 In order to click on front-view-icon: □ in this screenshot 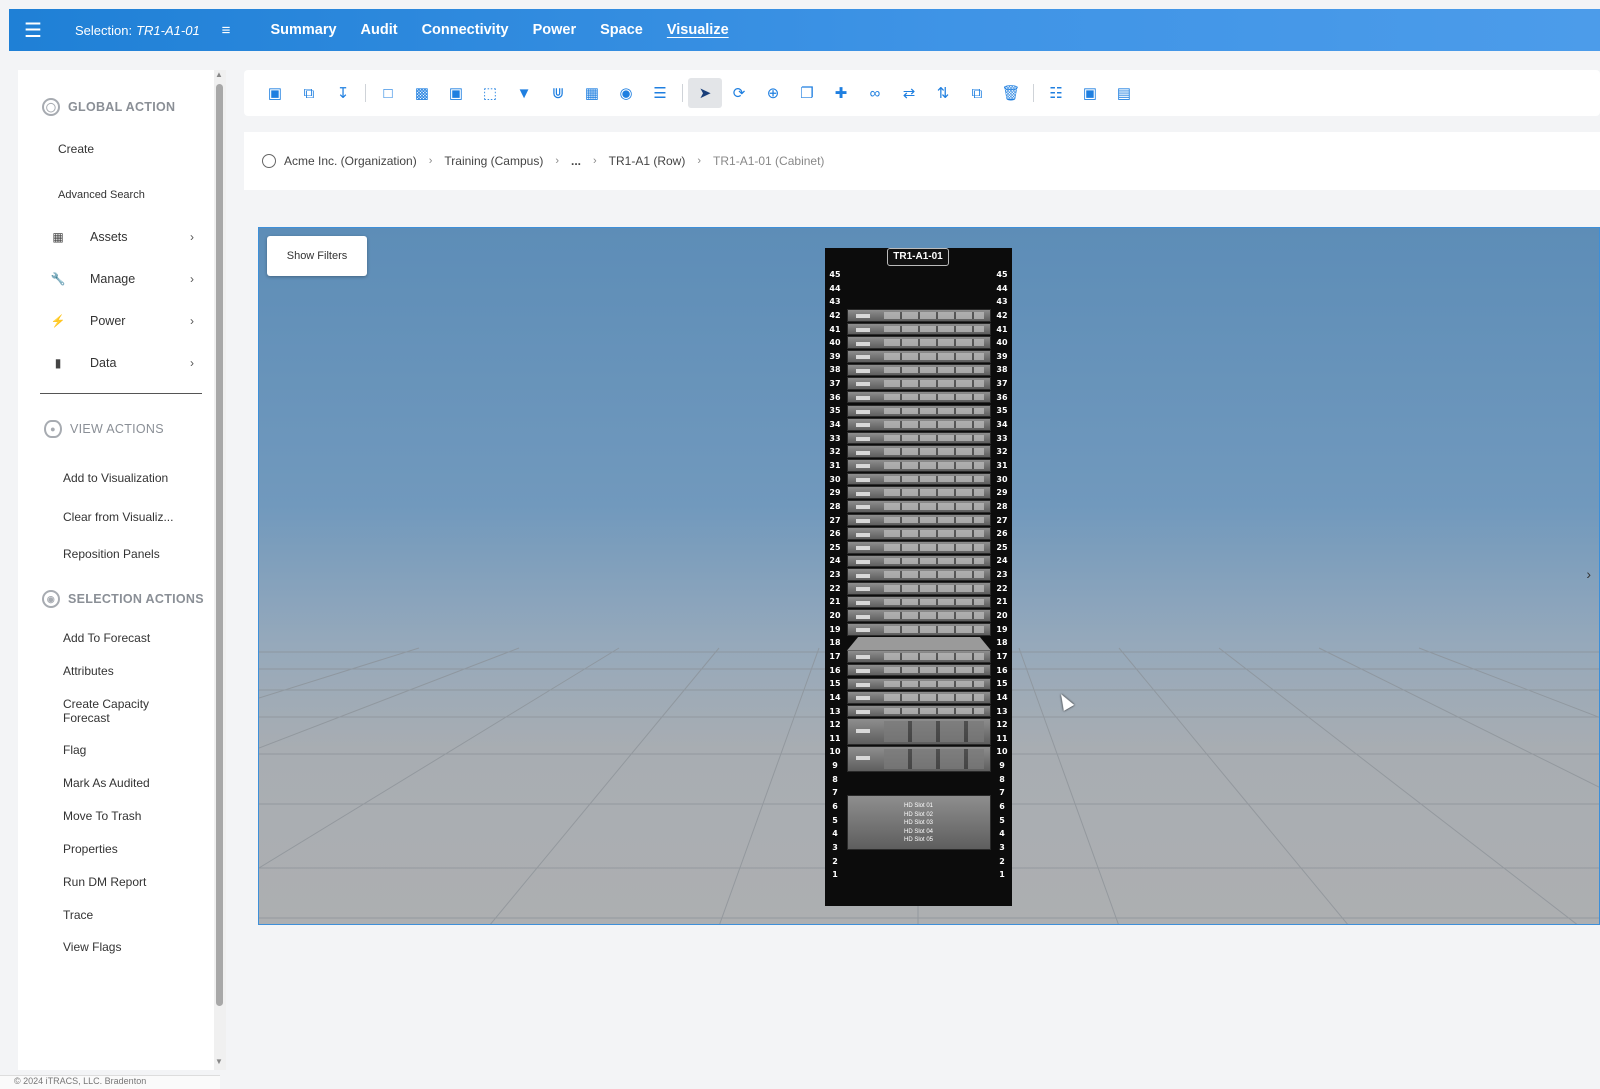, I will do `click(388, 93)`.